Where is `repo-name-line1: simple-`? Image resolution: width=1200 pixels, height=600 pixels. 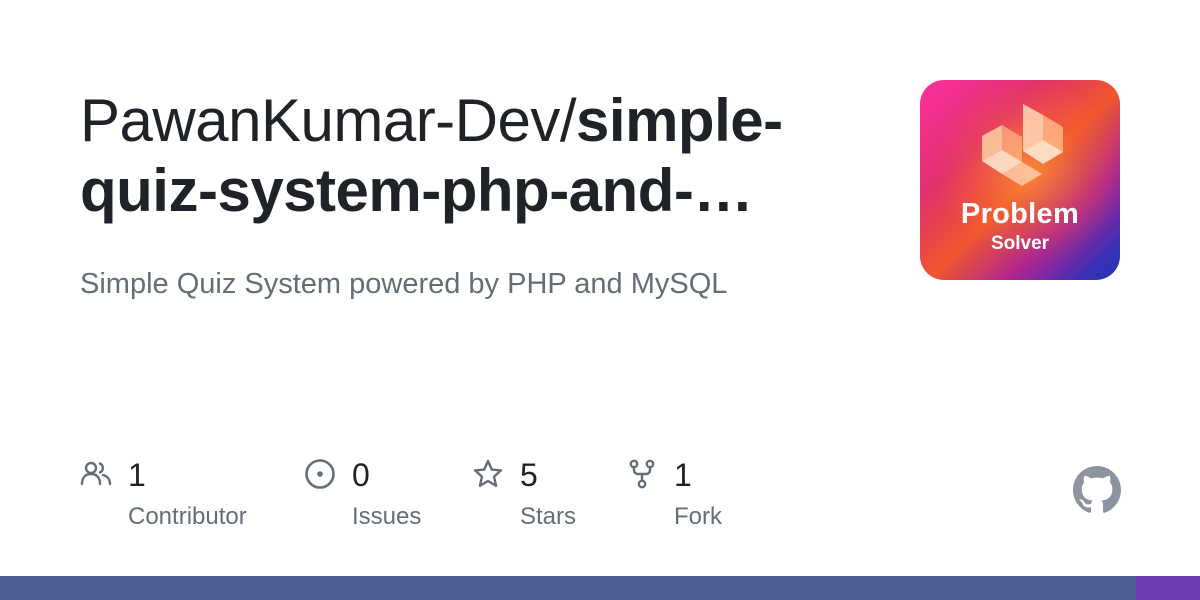
repo-name-line1: simple- is located at coordinates (679, 120).